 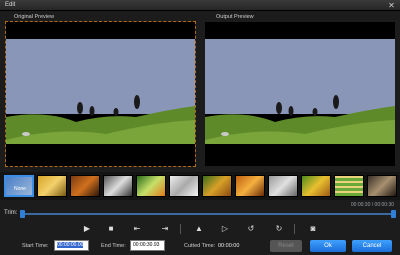 I want to click on output-preview-label: Output Preview, so click(x=235, y=17).